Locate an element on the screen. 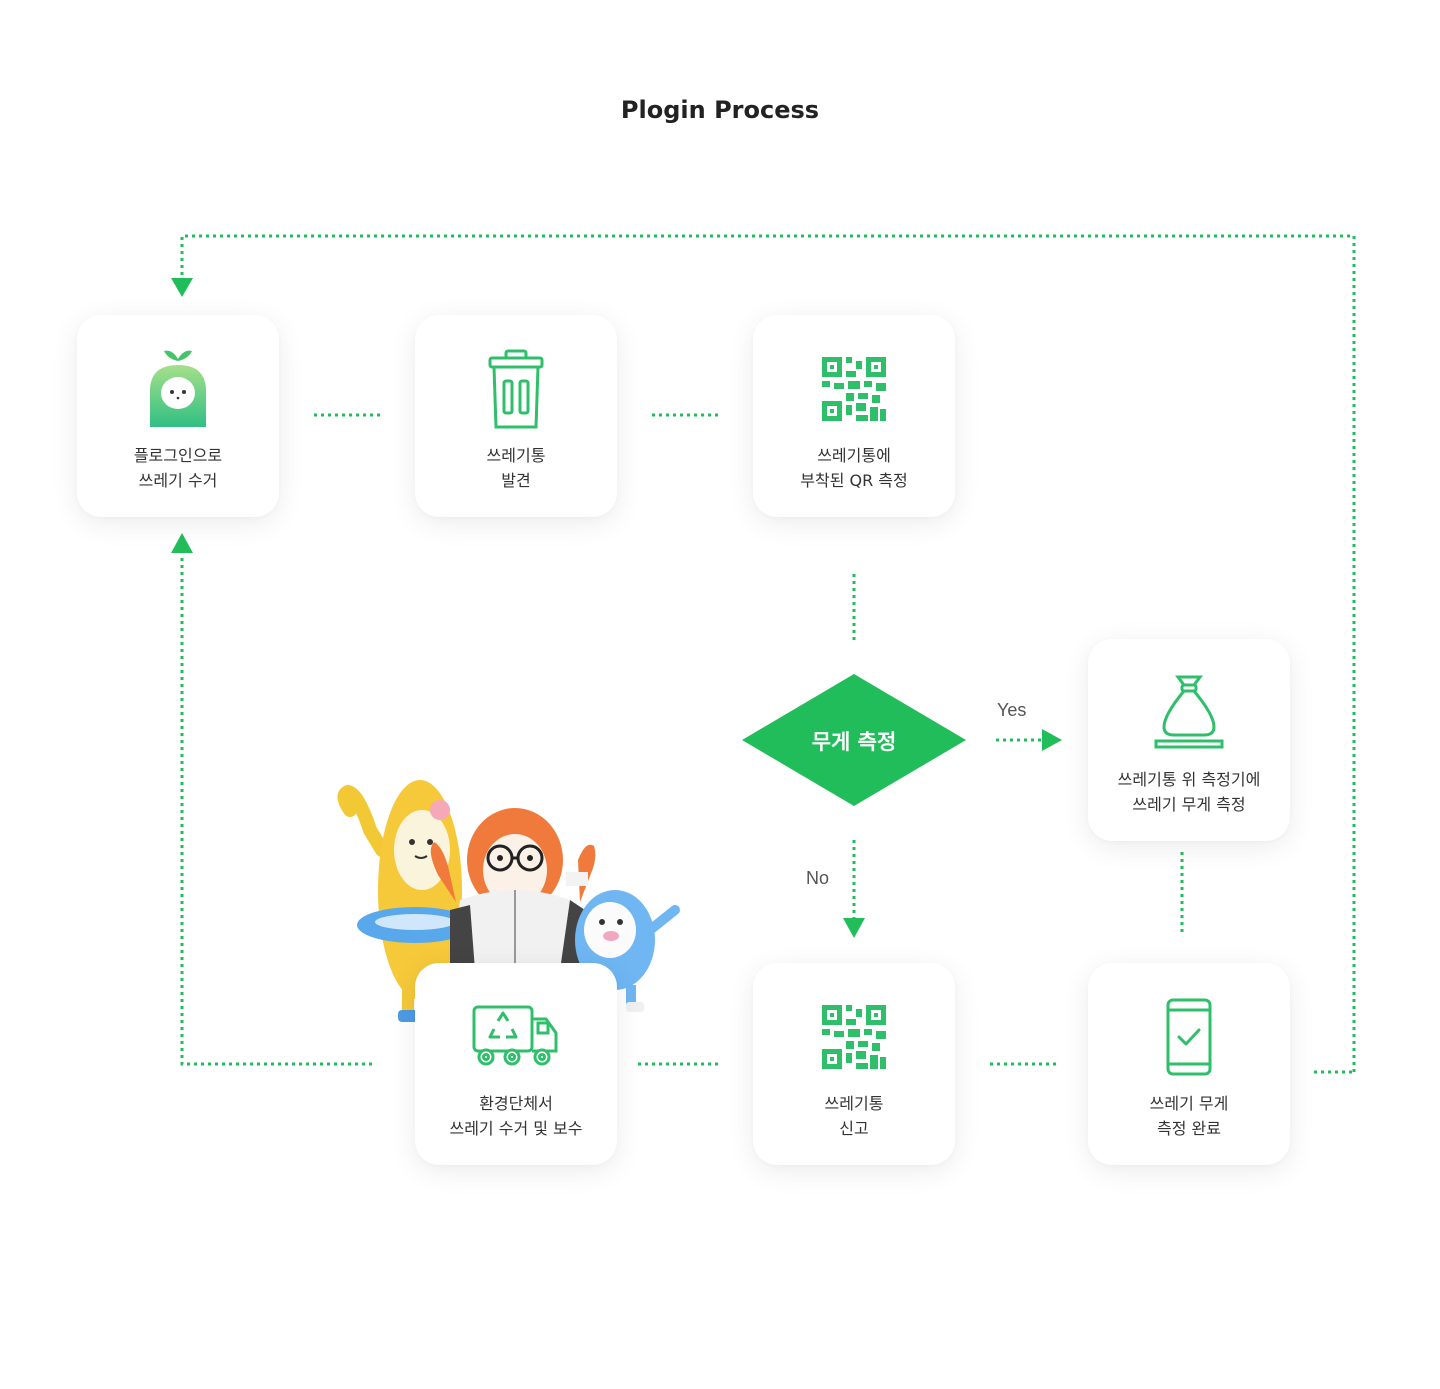 This screenshot has width=1440, height=1389. step-card-find-bin: 쓰레기통 발견 is located at coordinates (516, 416).